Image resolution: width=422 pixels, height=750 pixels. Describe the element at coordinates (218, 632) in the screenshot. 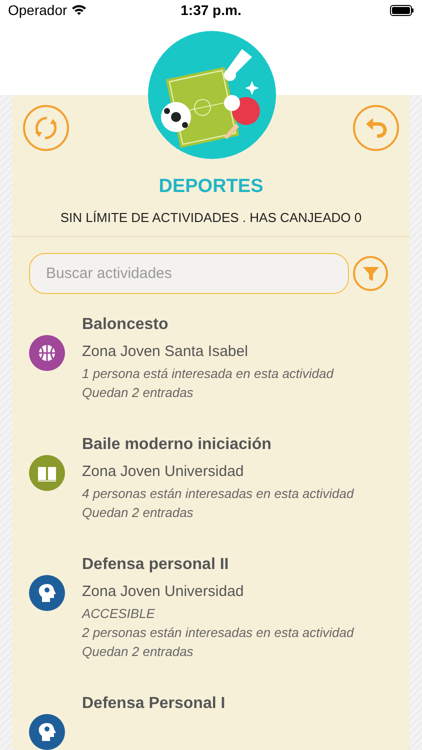

I see `activity-detail: 2 personas están interesadas en esta actividad` at that location.